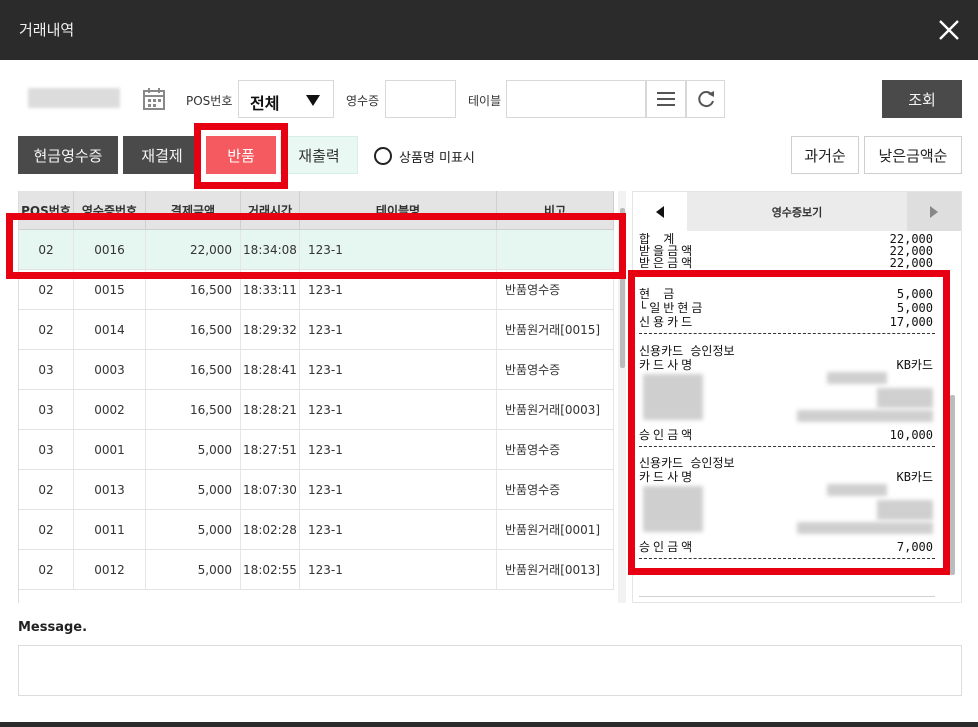 The width and height of the screenshot is (978, 727). Describe the element at coordinates (622, 288) in the screenshot. I see `grid-scrollbar-thumb` at that location.